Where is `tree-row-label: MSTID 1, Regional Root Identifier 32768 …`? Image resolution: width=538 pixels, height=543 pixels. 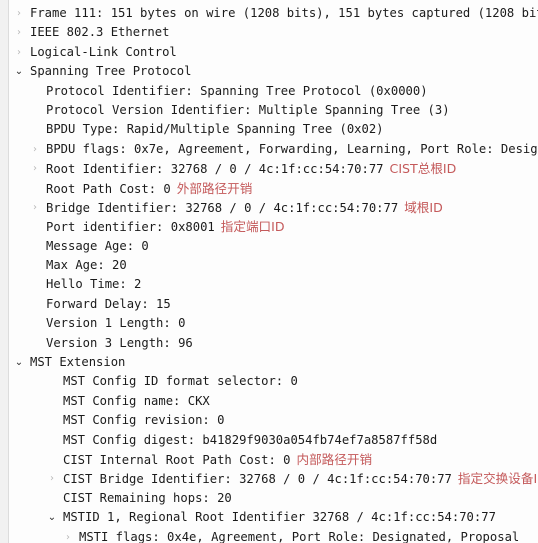
tree-row-label: MSTID 1, Regional Root Identifier 32768 … is located at coordinates (279, 517).